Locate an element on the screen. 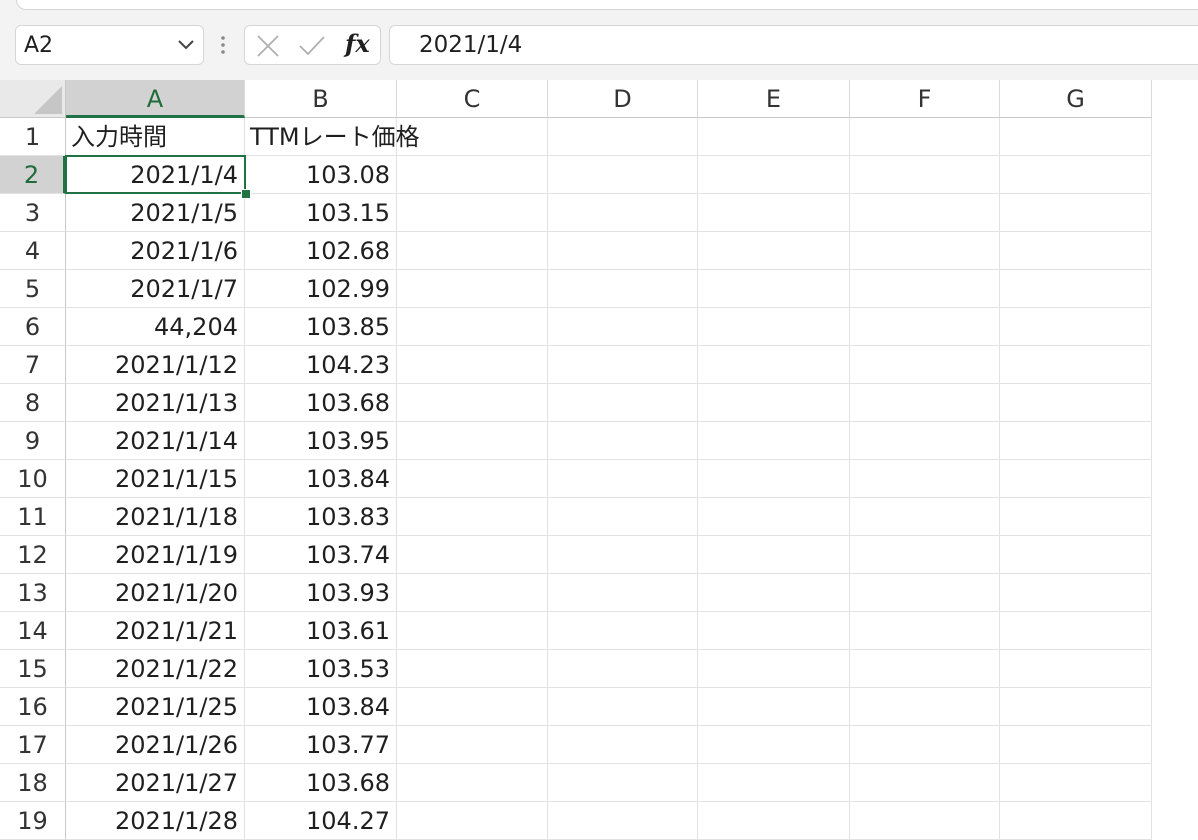 The width and height of the screenshot is (1198, 840). cell-e9 is located at coordinates (774, 441).